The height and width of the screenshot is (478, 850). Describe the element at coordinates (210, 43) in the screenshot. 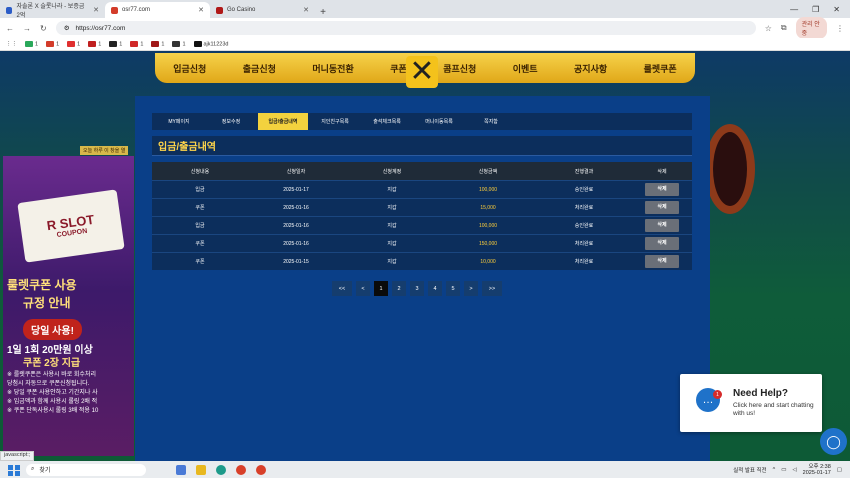

I see `bookmark-item: ajk11223d` at that location.